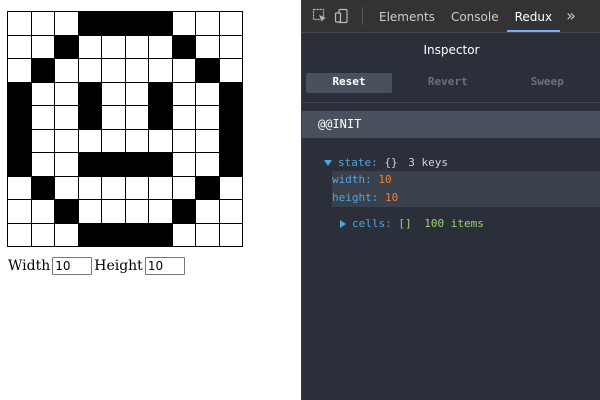 The height and width of the screenshot is (400, 600). Describe the element at coordinates (448, 83) in the screenshot. I see `revert-button: Revert` at that location.